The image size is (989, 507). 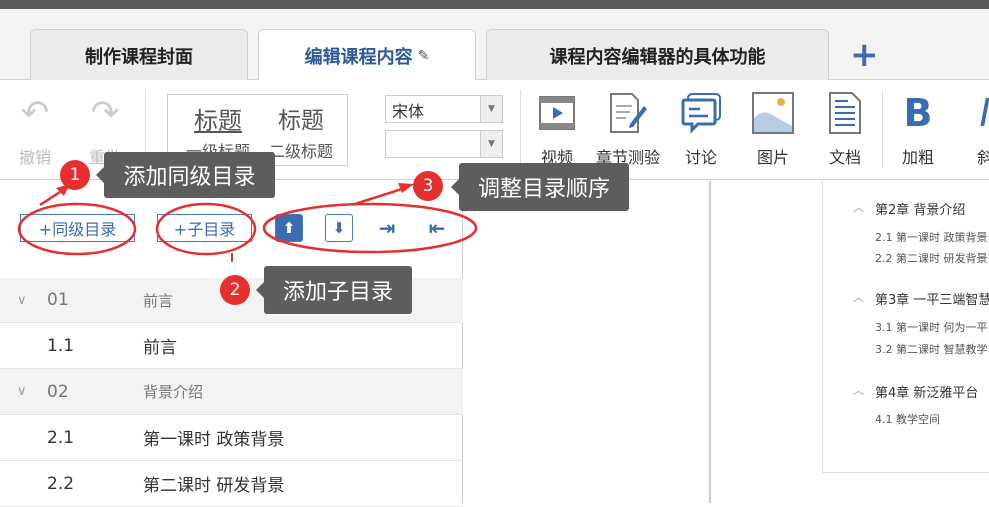 What do you see at coordinates (406, 188) in the screenshot?
I see `arrow-head-icon` at bounding box center [406, 188].